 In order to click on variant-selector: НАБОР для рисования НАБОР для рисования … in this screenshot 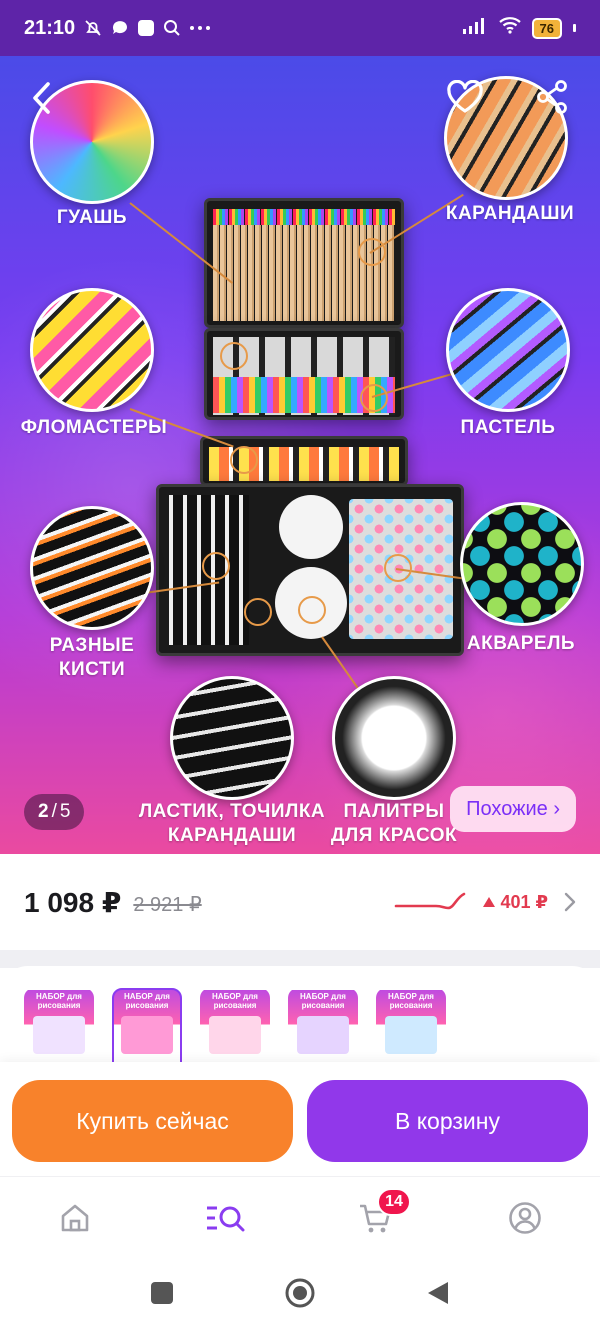, I will do `click(300, 1021)`.